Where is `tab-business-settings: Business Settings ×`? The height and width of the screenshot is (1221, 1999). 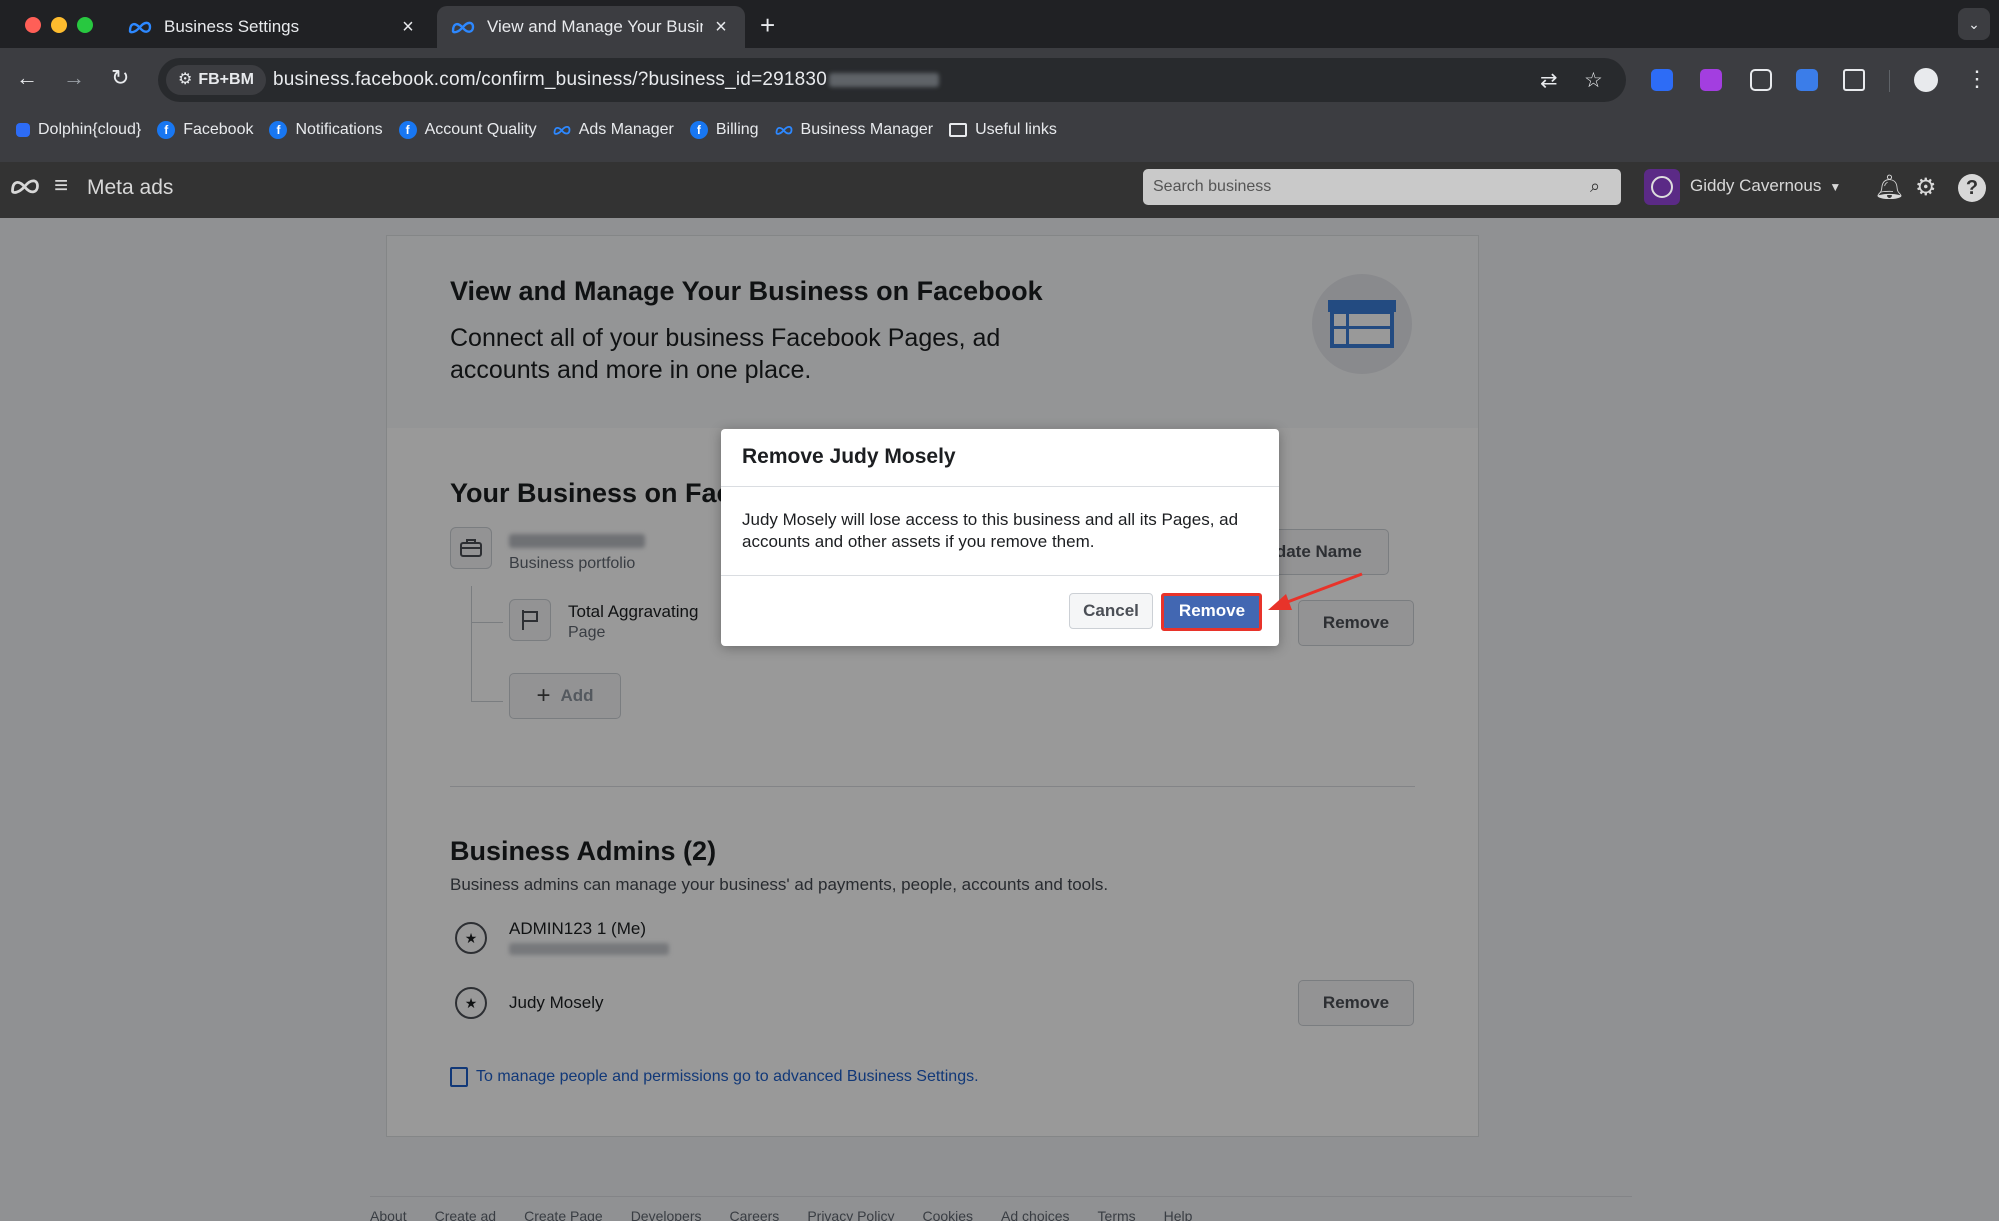 tab-business-settings: Business Settings × is located at coordinates (273, 27).